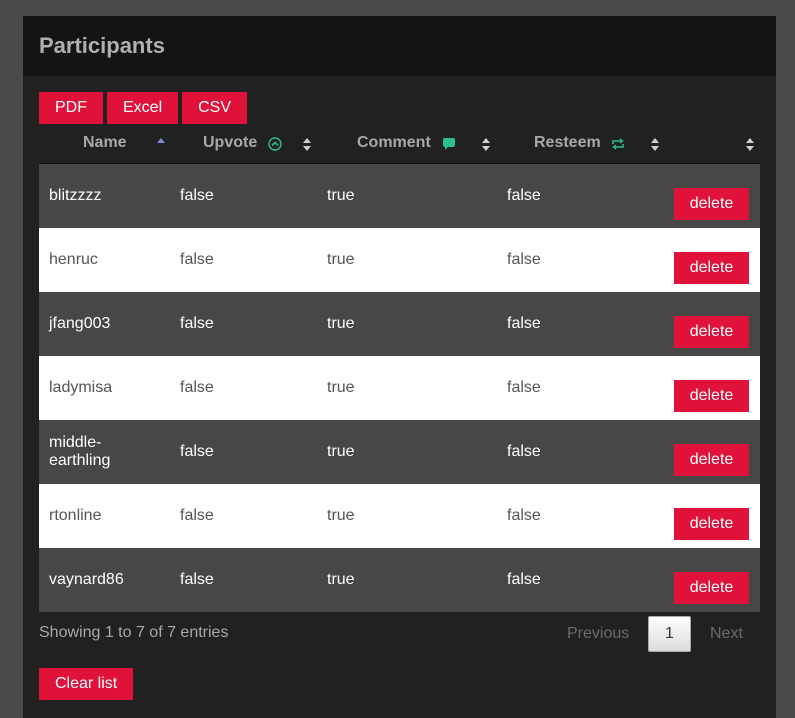  I want to click on upvote-circle-icon, so click(275, 144).